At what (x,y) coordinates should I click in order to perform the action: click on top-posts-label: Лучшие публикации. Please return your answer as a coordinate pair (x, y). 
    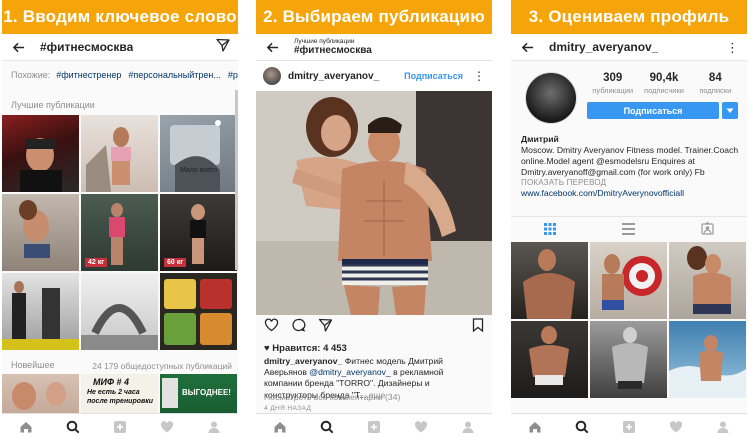
    Looking at the image, I should click on (53, 105).